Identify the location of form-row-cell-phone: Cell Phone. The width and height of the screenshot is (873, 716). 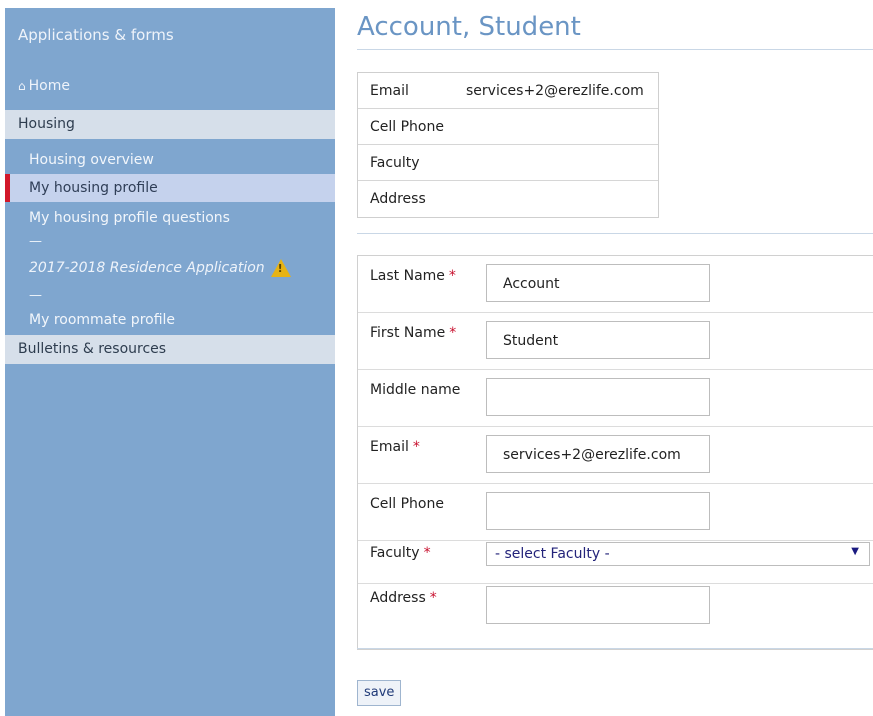
(615, 512).